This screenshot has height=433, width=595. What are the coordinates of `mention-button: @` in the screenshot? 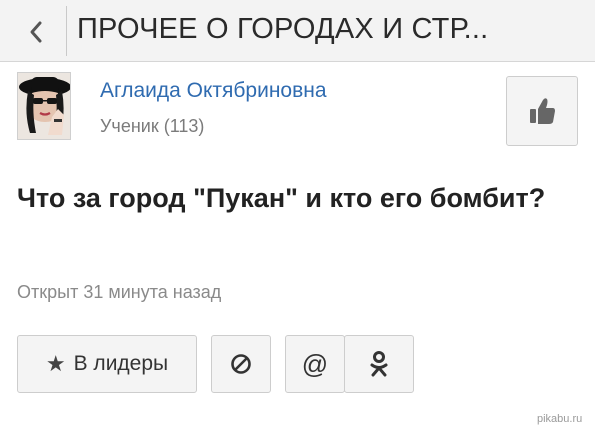 It's located at (315, 364).